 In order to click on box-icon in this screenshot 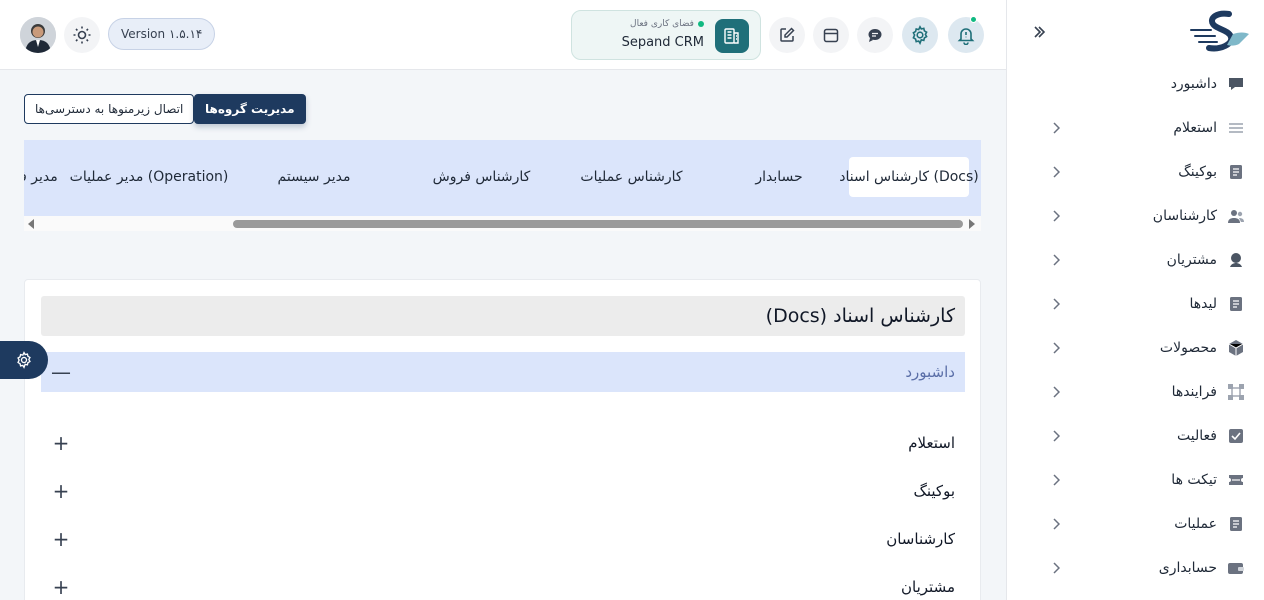, I will do `click(1236, 348)`.